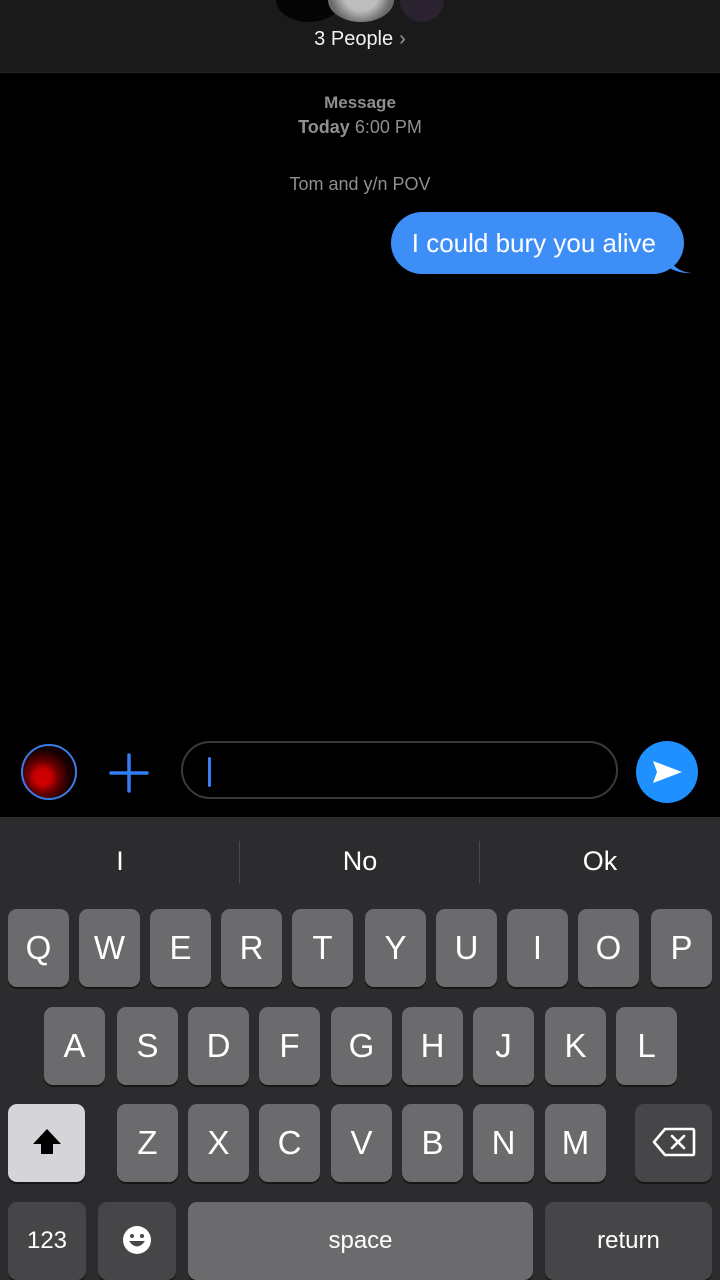 This screenshot has height=1280, width=720. What do you see at coordinates (322, 948) in the screenshot?
I see `key-t: T` at bounding box center [322, 948].